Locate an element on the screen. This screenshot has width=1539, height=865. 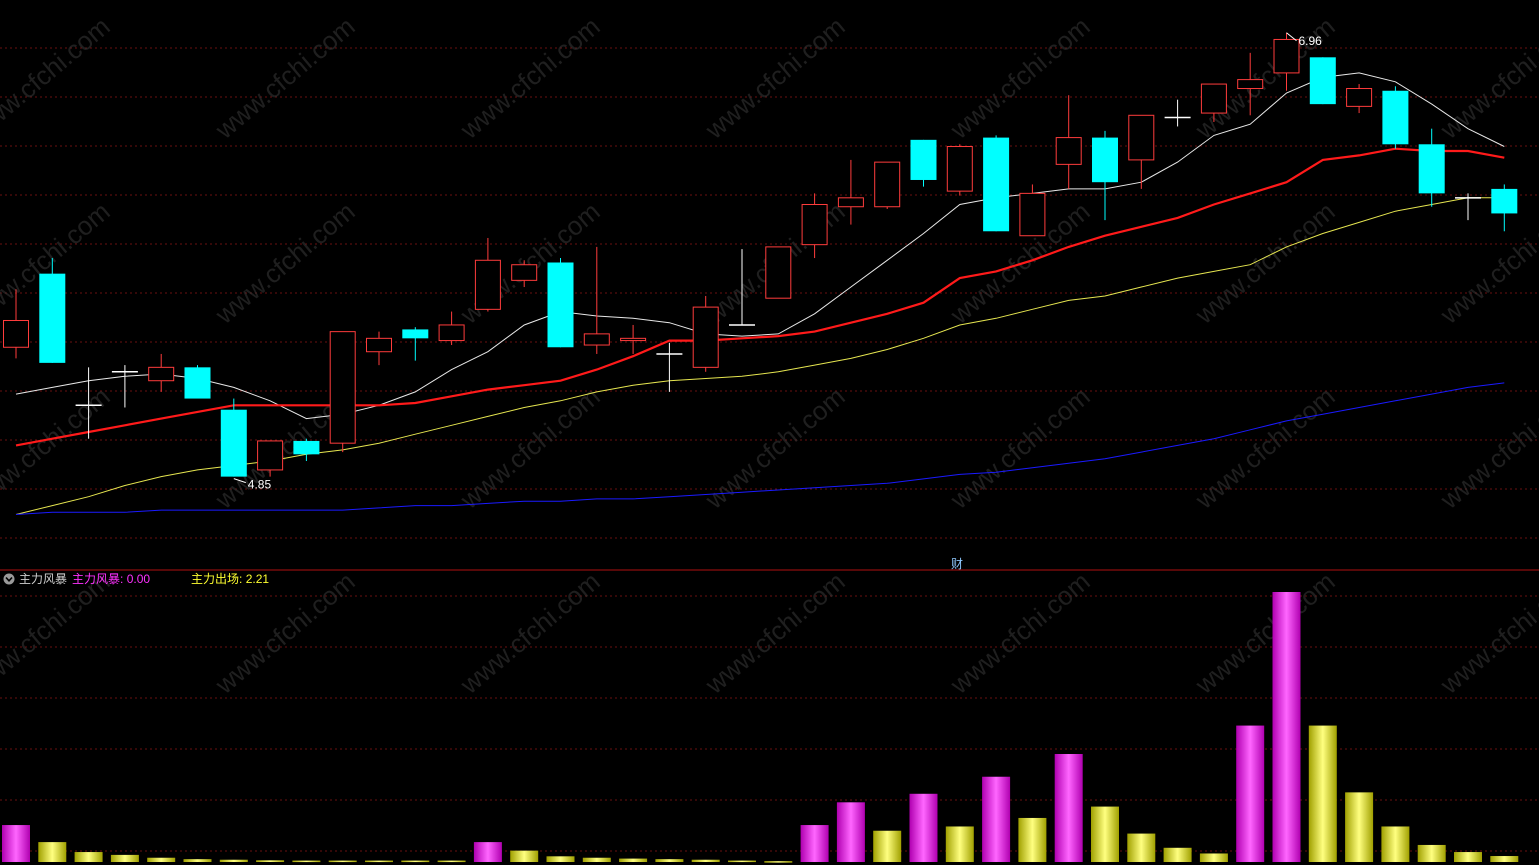
low-price-label: 4.85 is located at coordinates (260, 485).